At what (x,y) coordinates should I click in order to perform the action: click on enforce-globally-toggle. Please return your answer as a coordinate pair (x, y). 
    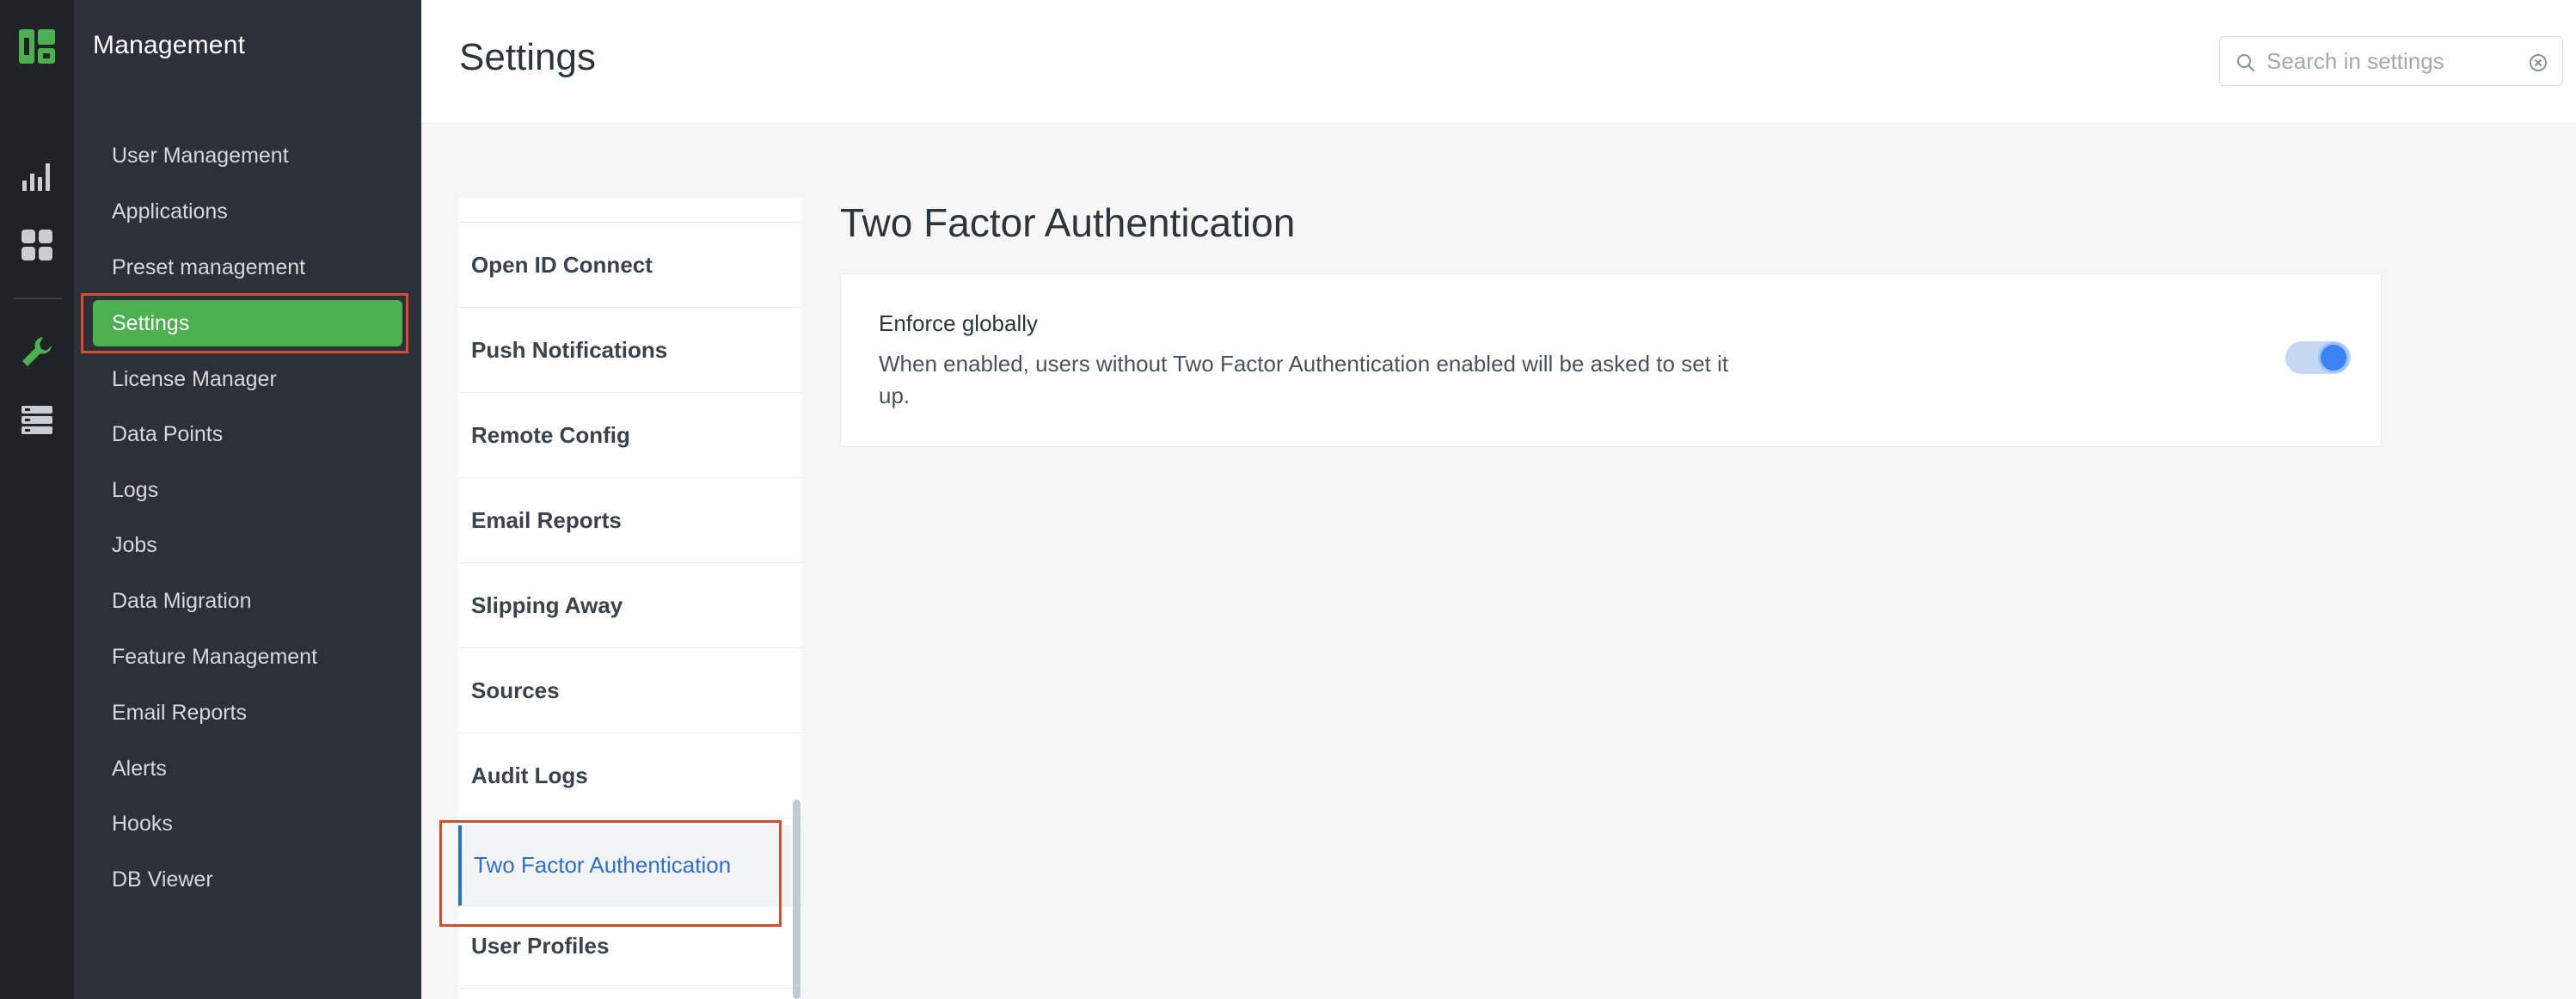
    Looking at the image, I should click on (2318, 357).